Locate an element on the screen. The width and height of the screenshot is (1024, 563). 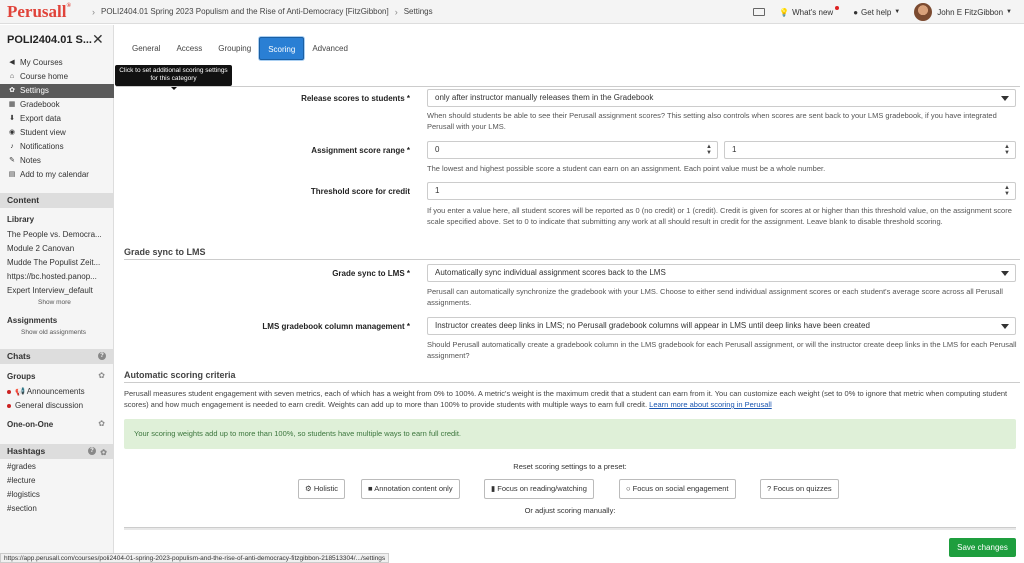
keyboard-icon is located at coordinates (759, 12).